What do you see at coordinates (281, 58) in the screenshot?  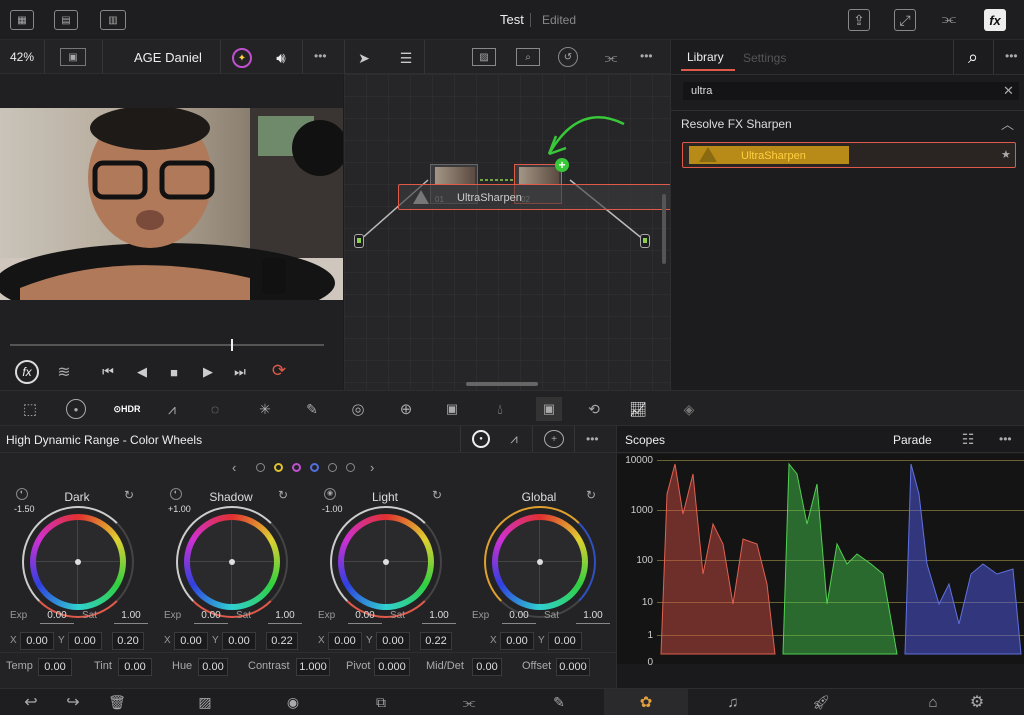 I see `speaker-icon: 🔊︎` at bounding box center [281, 58].